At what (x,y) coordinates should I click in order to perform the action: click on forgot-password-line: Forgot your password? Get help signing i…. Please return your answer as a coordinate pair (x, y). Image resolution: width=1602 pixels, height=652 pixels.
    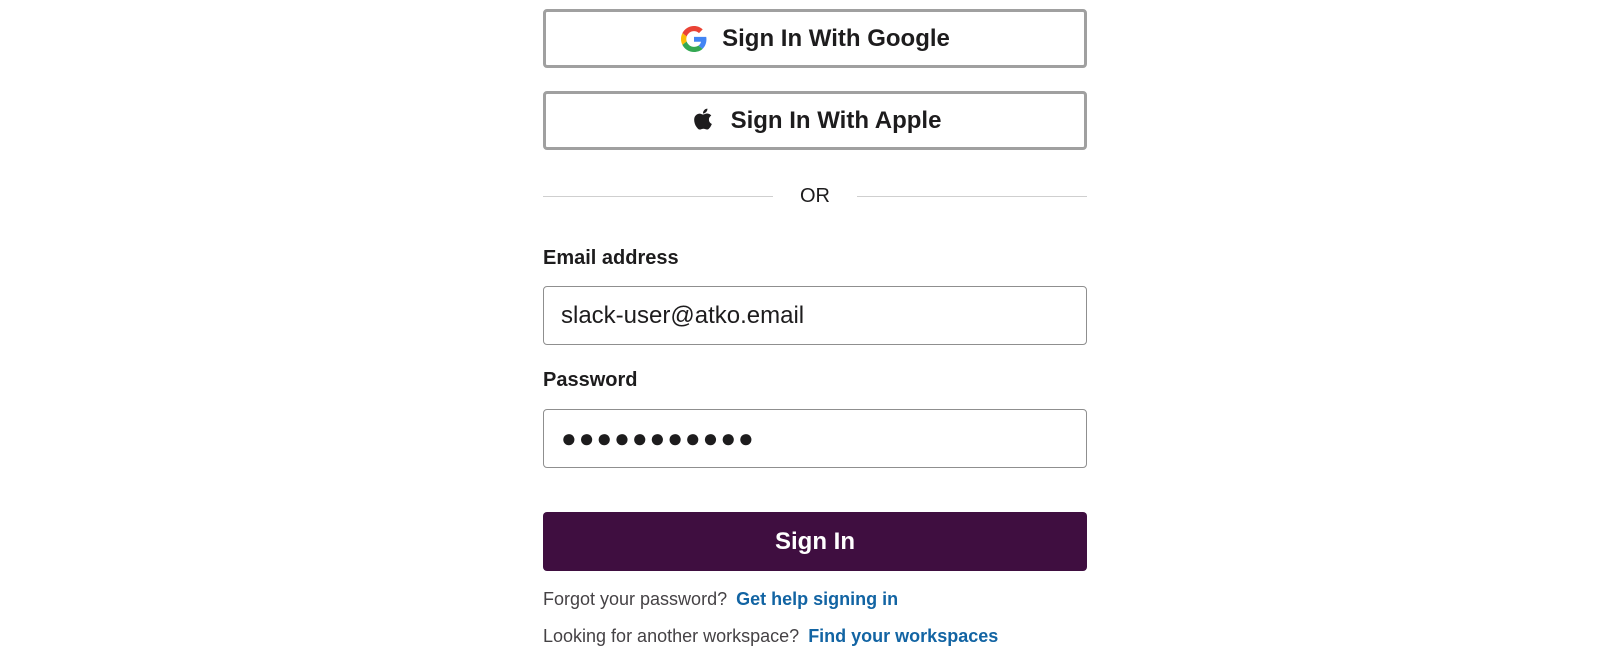
    Looking at the image, I should click on (720, 599).